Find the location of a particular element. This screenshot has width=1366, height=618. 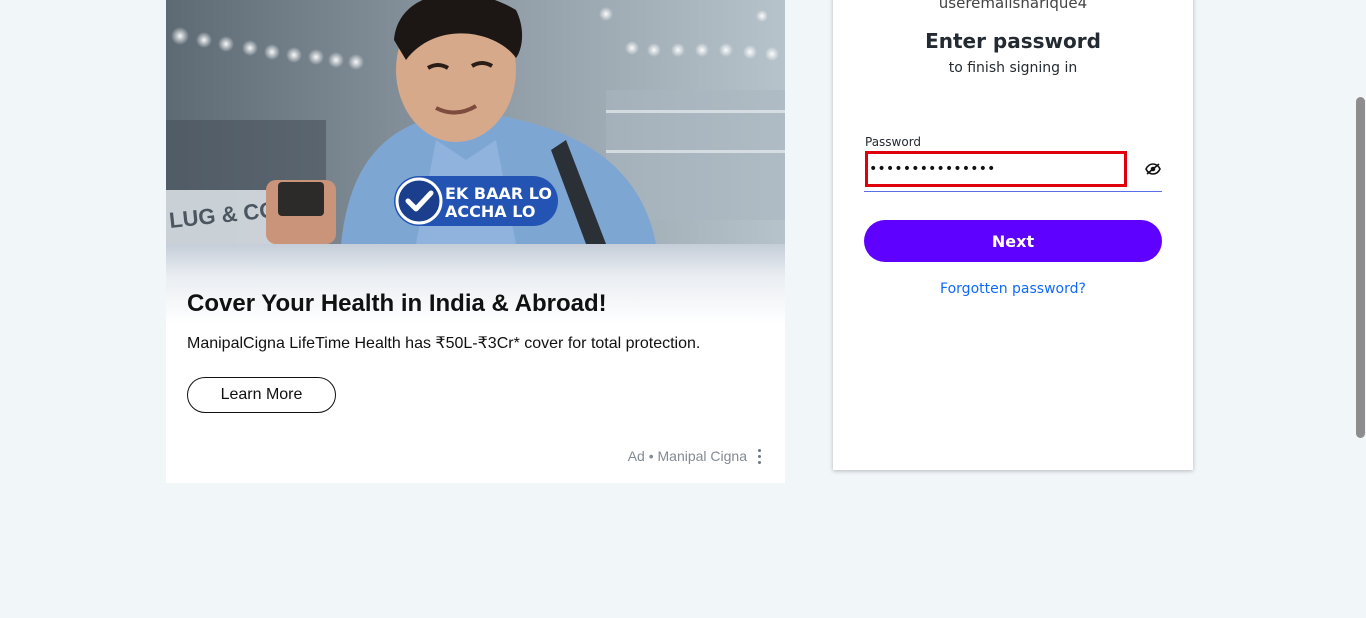

next-button: Next is located at coordinates (1013, 241).